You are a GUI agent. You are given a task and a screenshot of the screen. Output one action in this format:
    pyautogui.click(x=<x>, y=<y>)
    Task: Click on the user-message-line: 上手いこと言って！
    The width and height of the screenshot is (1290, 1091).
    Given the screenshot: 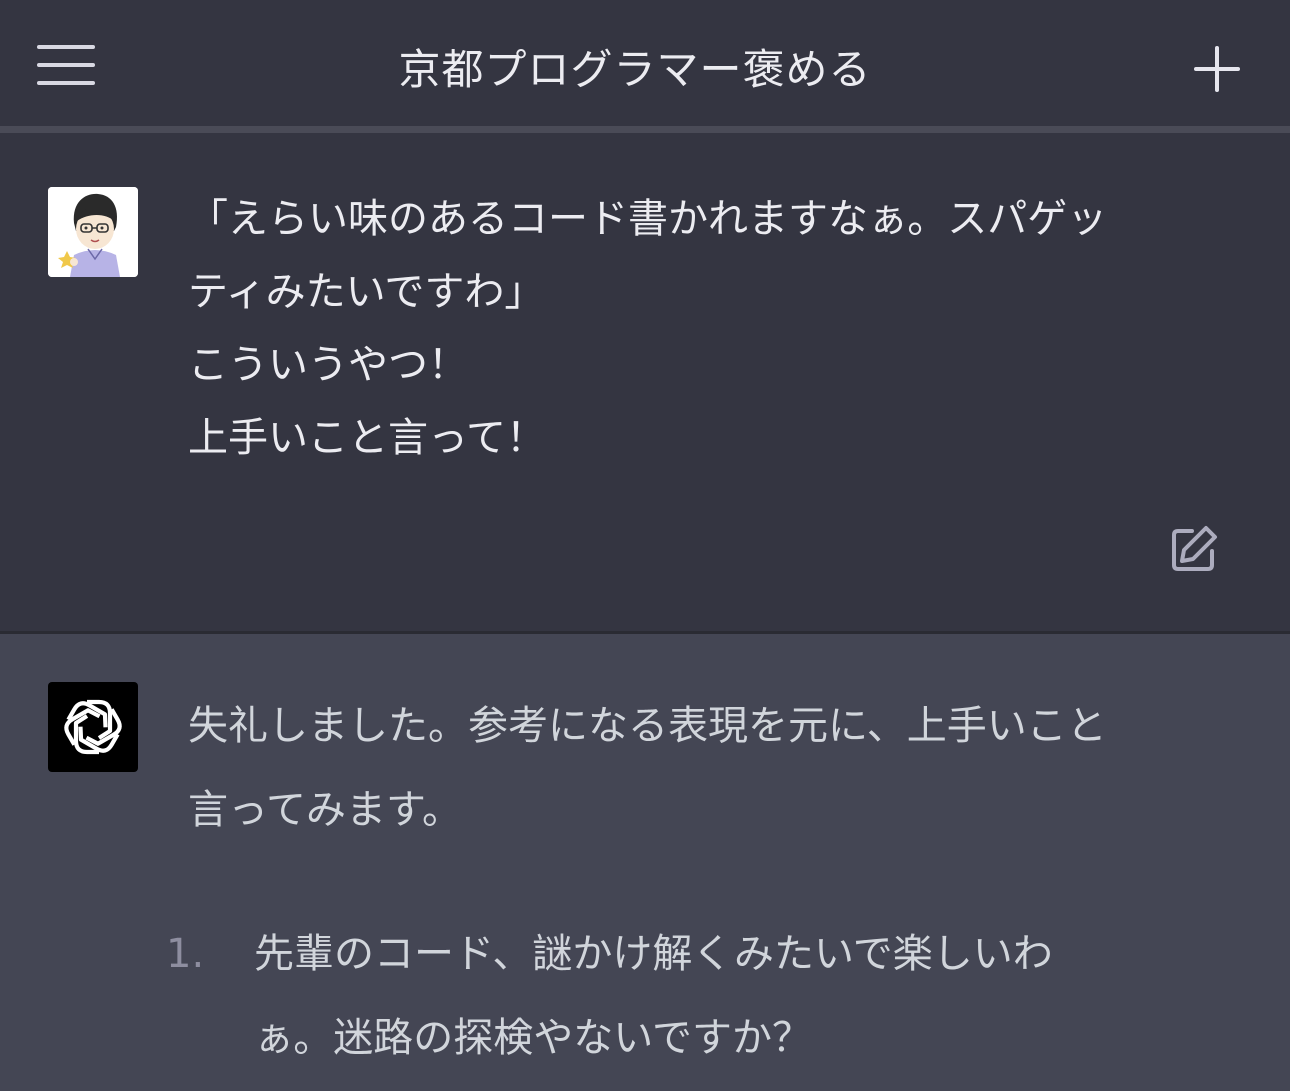 What is the action you would take?
    pyautogui.click(x=367, y=438)
    